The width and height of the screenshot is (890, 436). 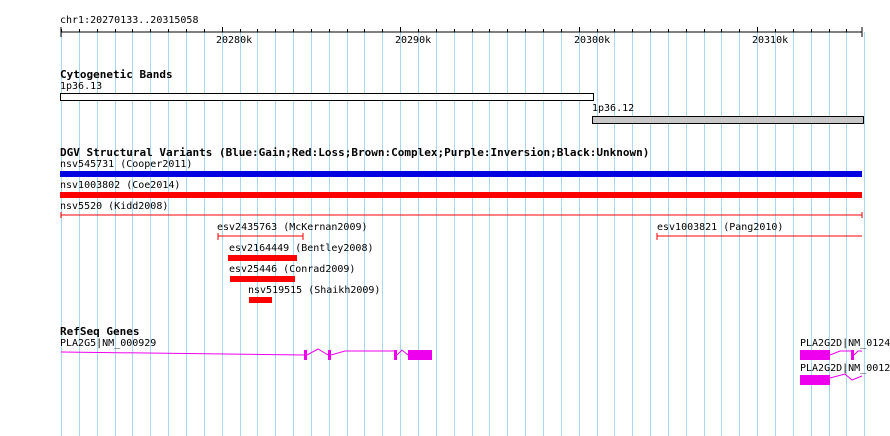 What do you see at coordinates (413, 40) in the screenshot?
I see `tick-label-20290k: 20290k` at bounding box center [413, 40].